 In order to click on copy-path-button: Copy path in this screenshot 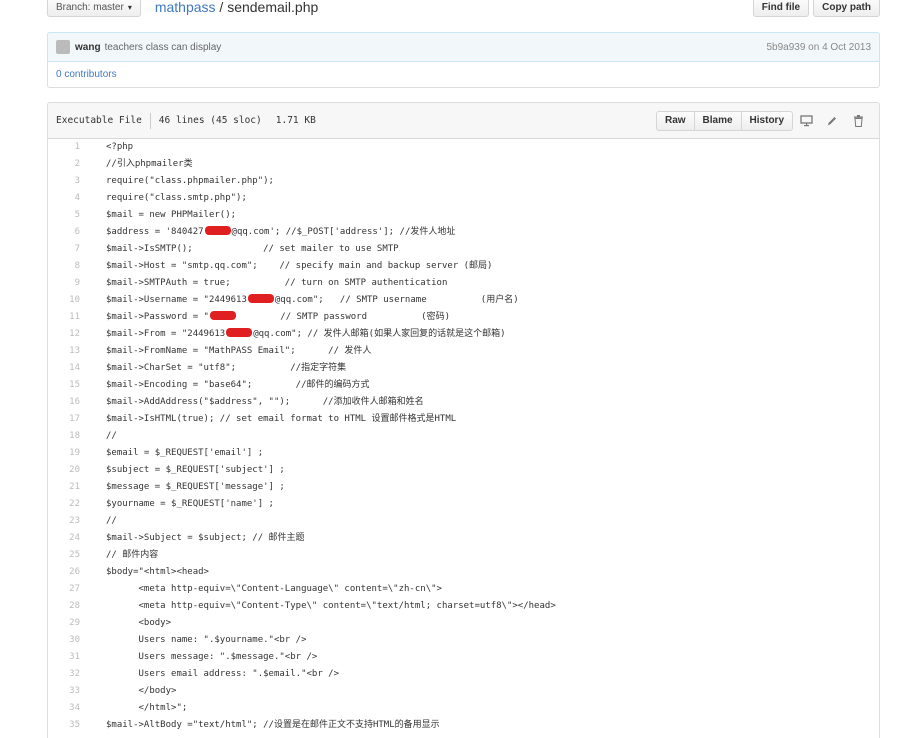, I will do `click(846, 8)`.